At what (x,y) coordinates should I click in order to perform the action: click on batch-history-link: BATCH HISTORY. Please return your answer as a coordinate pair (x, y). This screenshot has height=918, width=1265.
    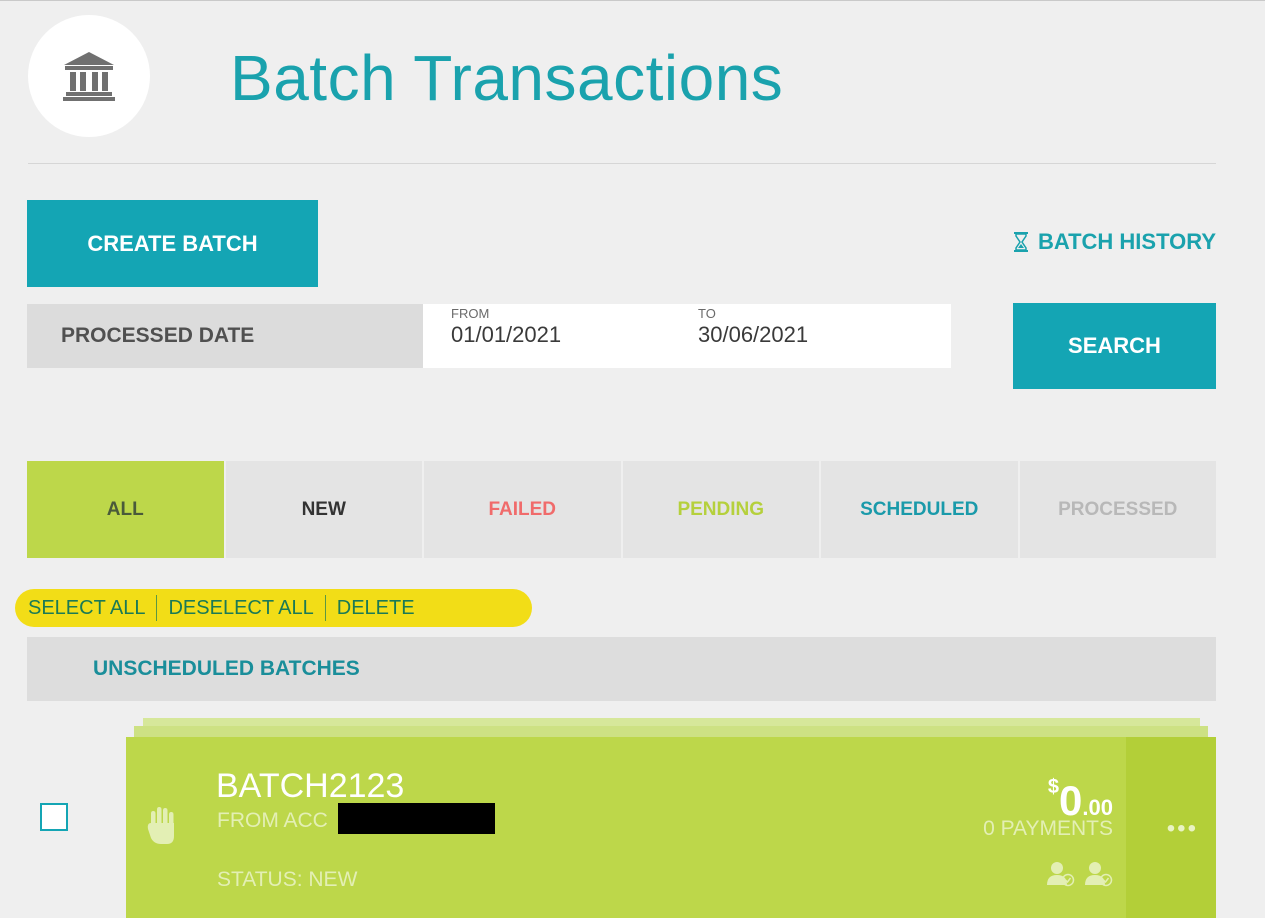
    Looking at the image, I should click on (1114, 242).